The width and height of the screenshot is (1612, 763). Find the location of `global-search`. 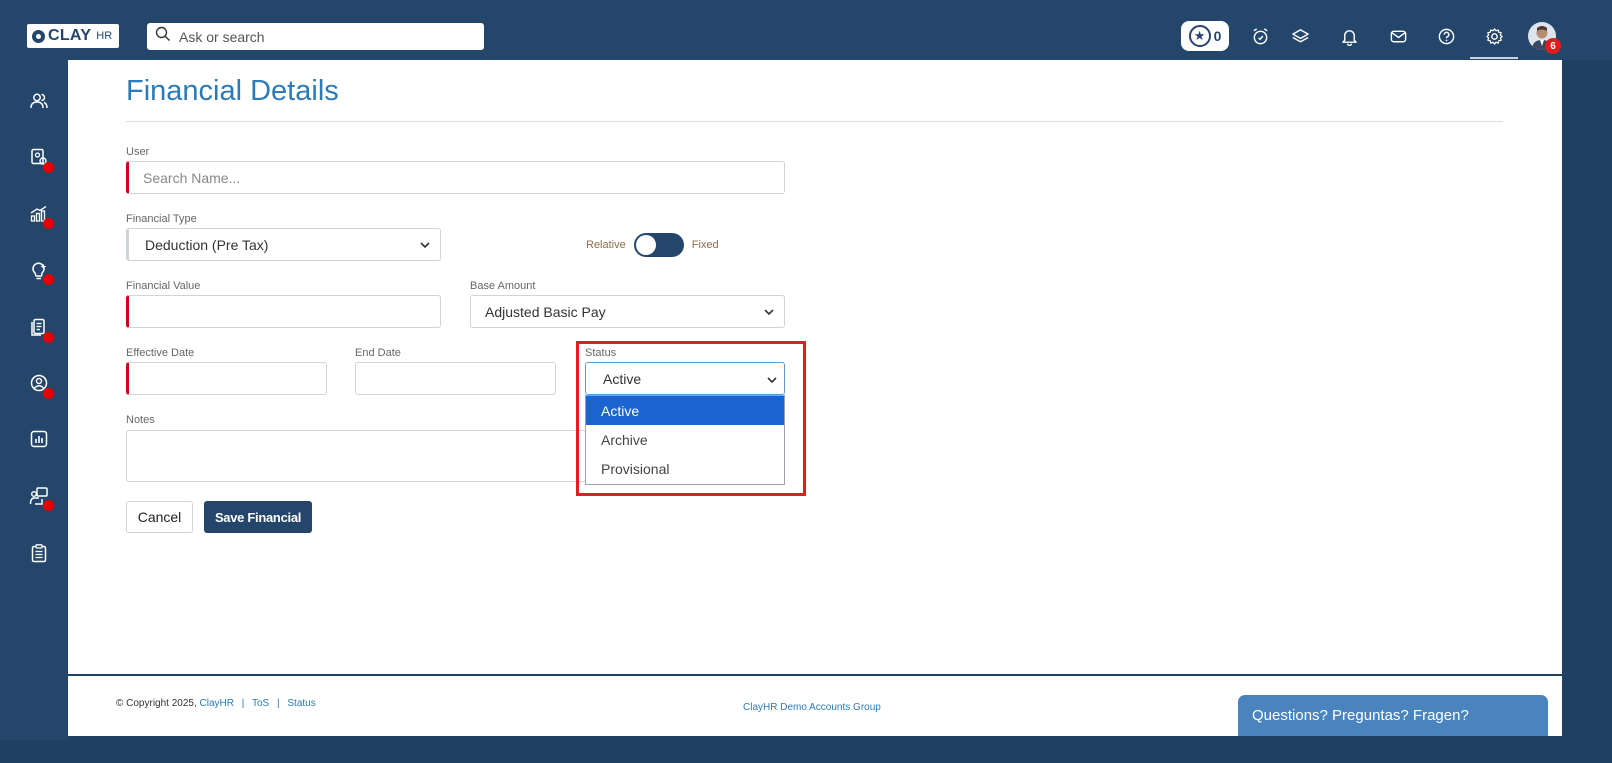

global-search is located at coordinates (315, 36).